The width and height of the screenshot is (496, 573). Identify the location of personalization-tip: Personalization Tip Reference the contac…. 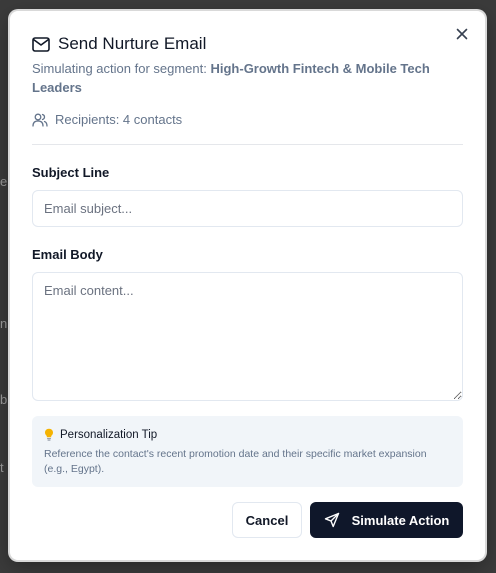
(247, 451).